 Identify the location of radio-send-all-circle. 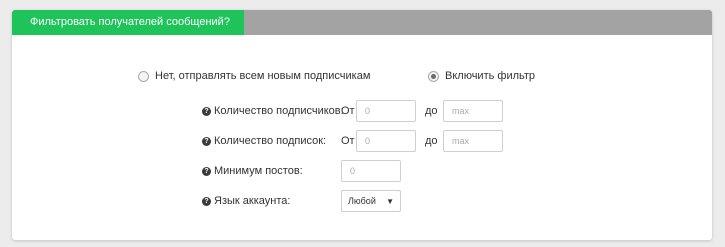
(143, 76).